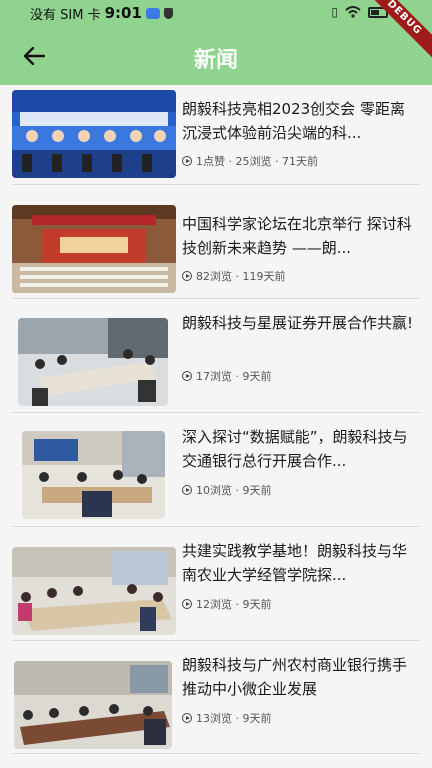 This screenshot has width=432, height=768. I want to click on divider, so click(216, 753).